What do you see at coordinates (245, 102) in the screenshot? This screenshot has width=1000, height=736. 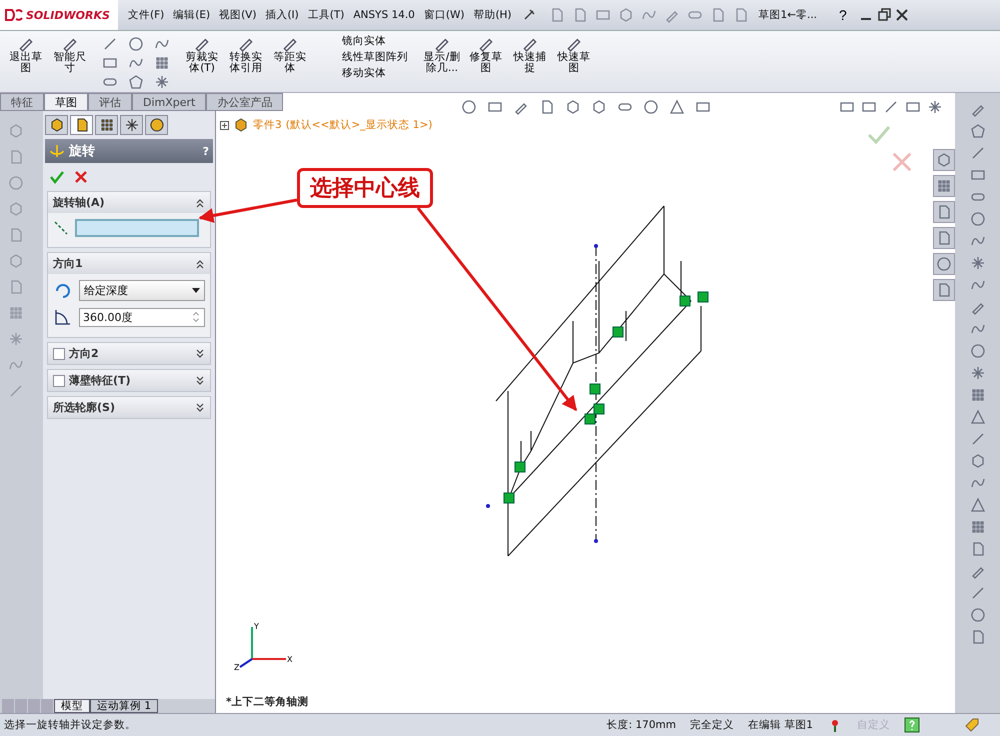 I see `command-tab: 办公室产品` at bounding box center [245, 102].